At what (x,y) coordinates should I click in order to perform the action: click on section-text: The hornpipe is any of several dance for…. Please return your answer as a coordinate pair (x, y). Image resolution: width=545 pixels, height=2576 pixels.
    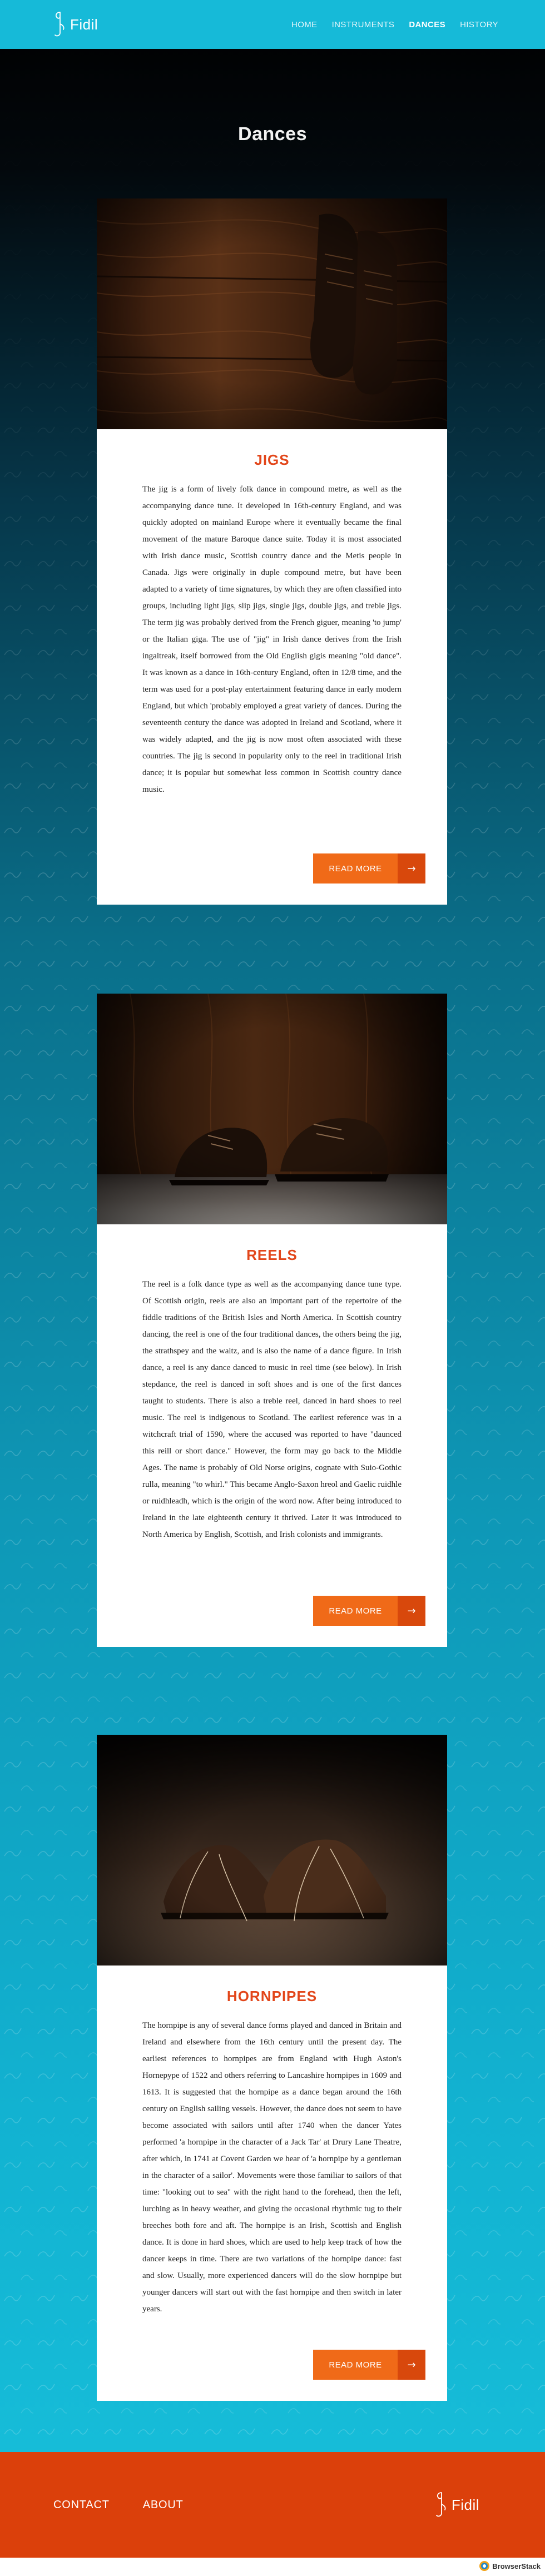
    Looking at the image, I should click on (272, 2167).